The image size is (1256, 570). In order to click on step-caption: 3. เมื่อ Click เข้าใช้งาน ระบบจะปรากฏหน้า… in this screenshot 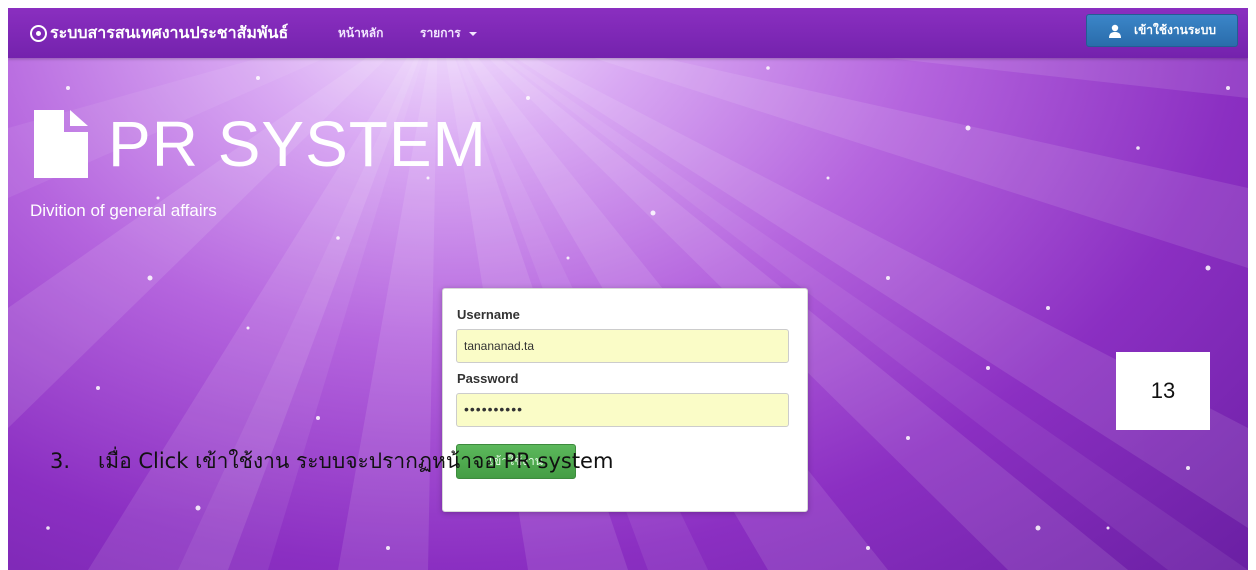, I will do `click(331, 461)`.